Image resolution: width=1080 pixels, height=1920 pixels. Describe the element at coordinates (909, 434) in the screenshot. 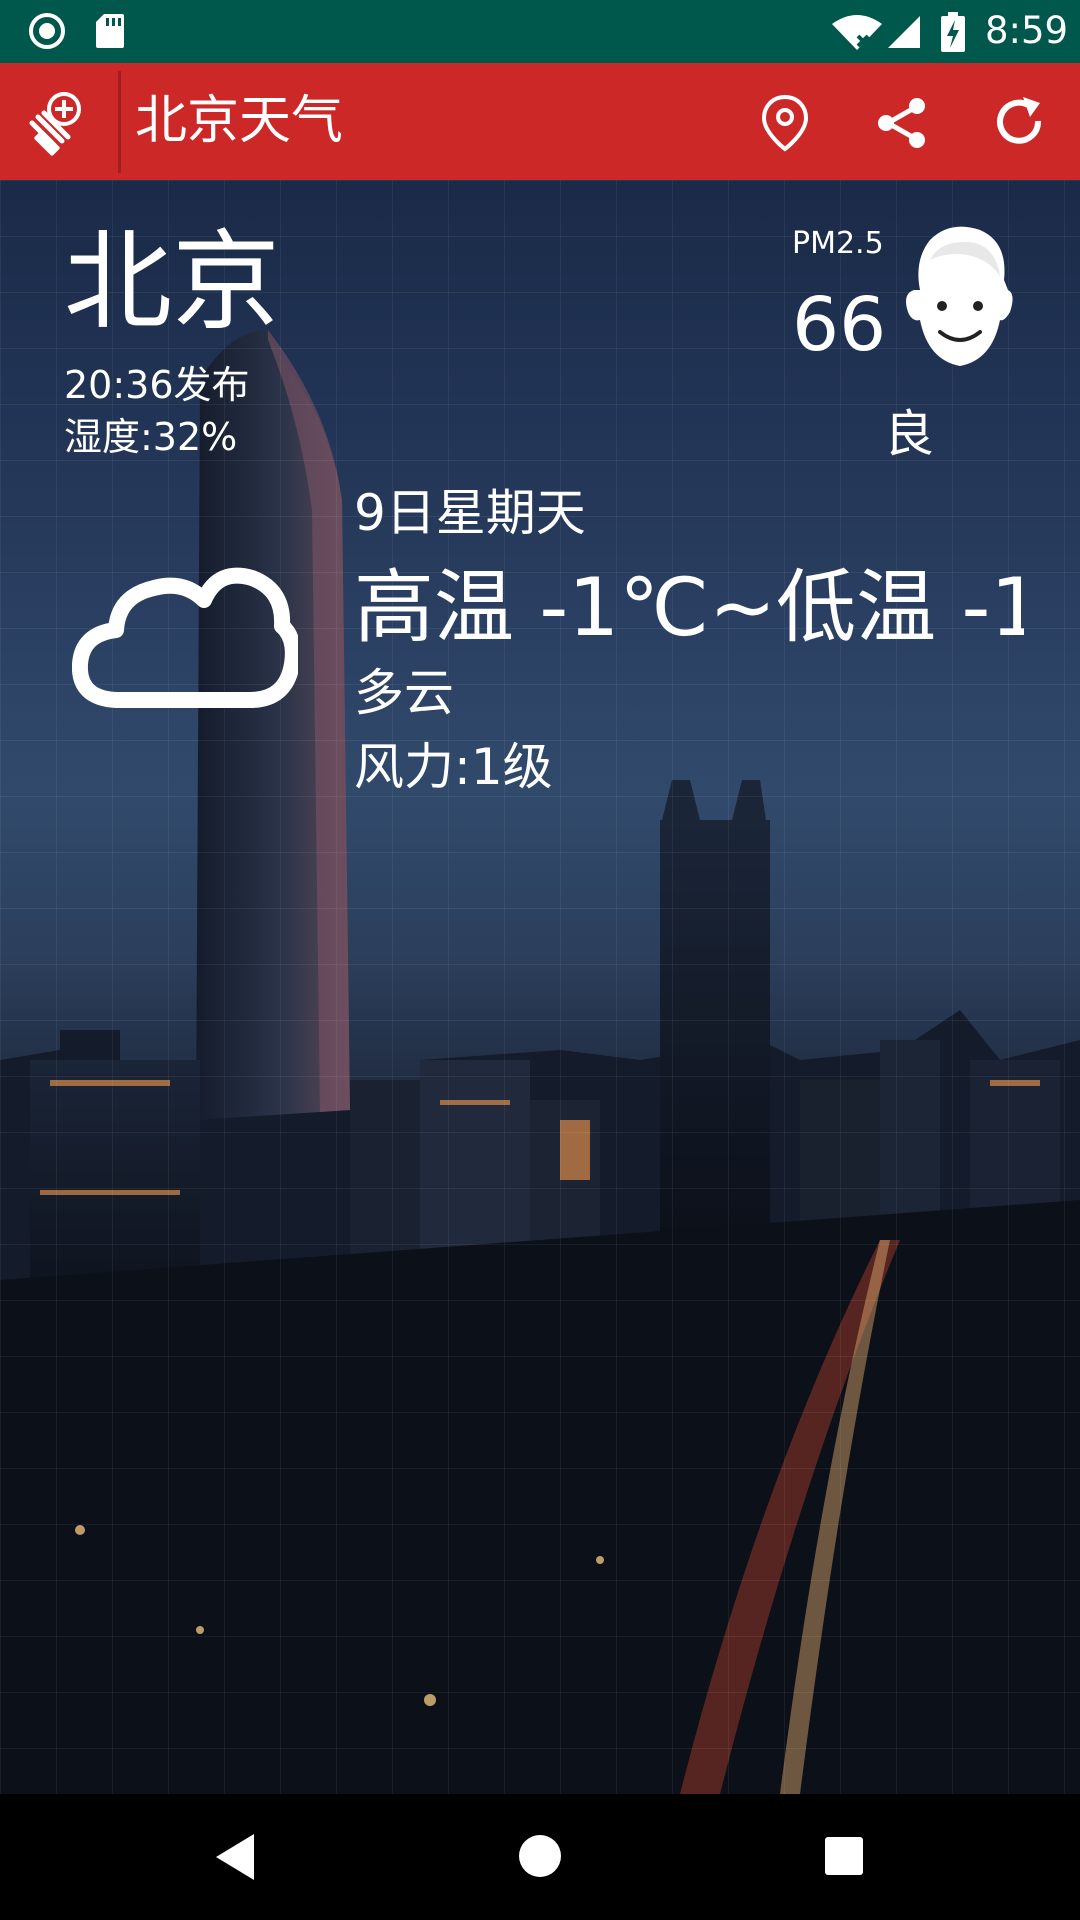

I see `air-quality-level: 良` at that location.